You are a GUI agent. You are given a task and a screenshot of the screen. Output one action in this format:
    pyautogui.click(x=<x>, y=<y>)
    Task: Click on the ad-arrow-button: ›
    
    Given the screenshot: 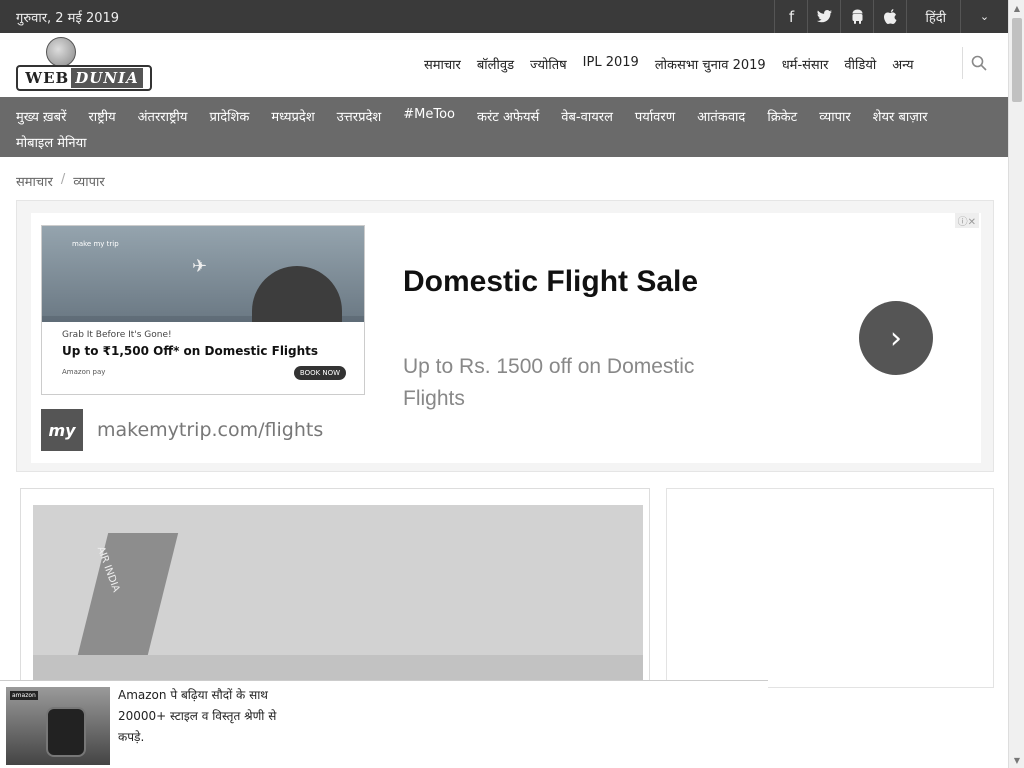 What is the action you would take?
    pyautogui.click(x=896, y=338)
    